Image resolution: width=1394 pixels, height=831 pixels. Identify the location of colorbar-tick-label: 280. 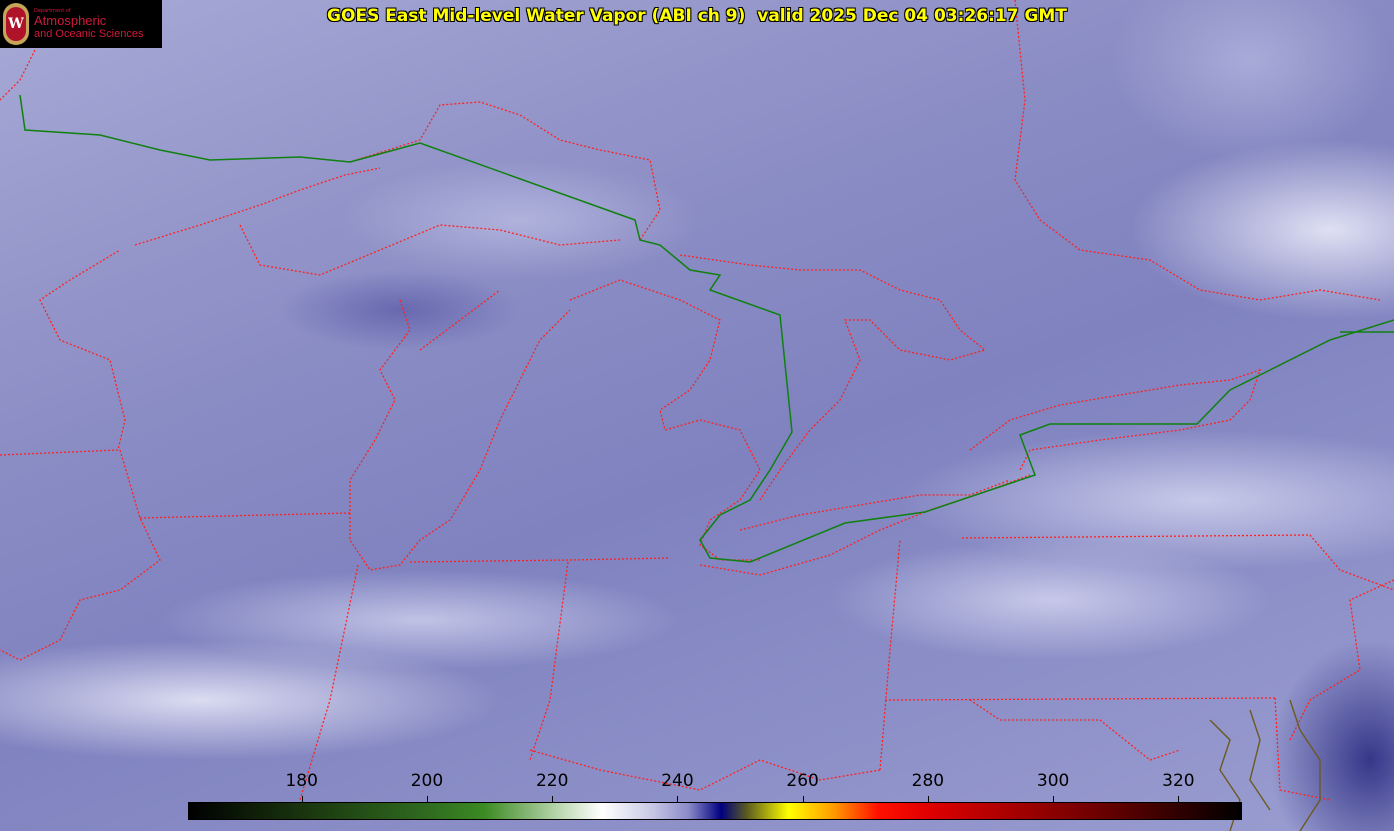
(928, 781).